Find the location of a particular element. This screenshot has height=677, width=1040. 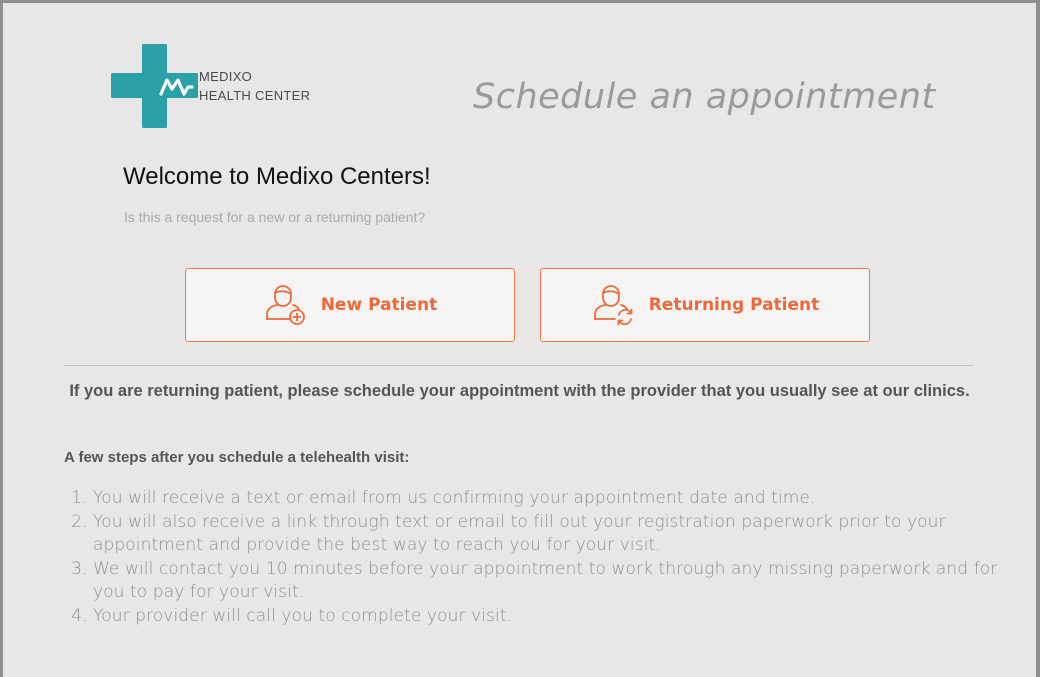

returning-patient-label: Returning Patient is located at coordinates (734, 305).